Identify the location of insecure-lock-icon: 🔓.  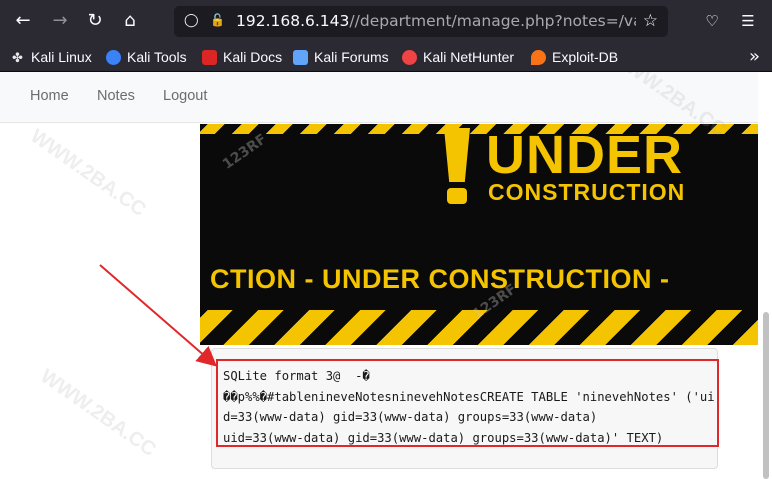
(217, 21).